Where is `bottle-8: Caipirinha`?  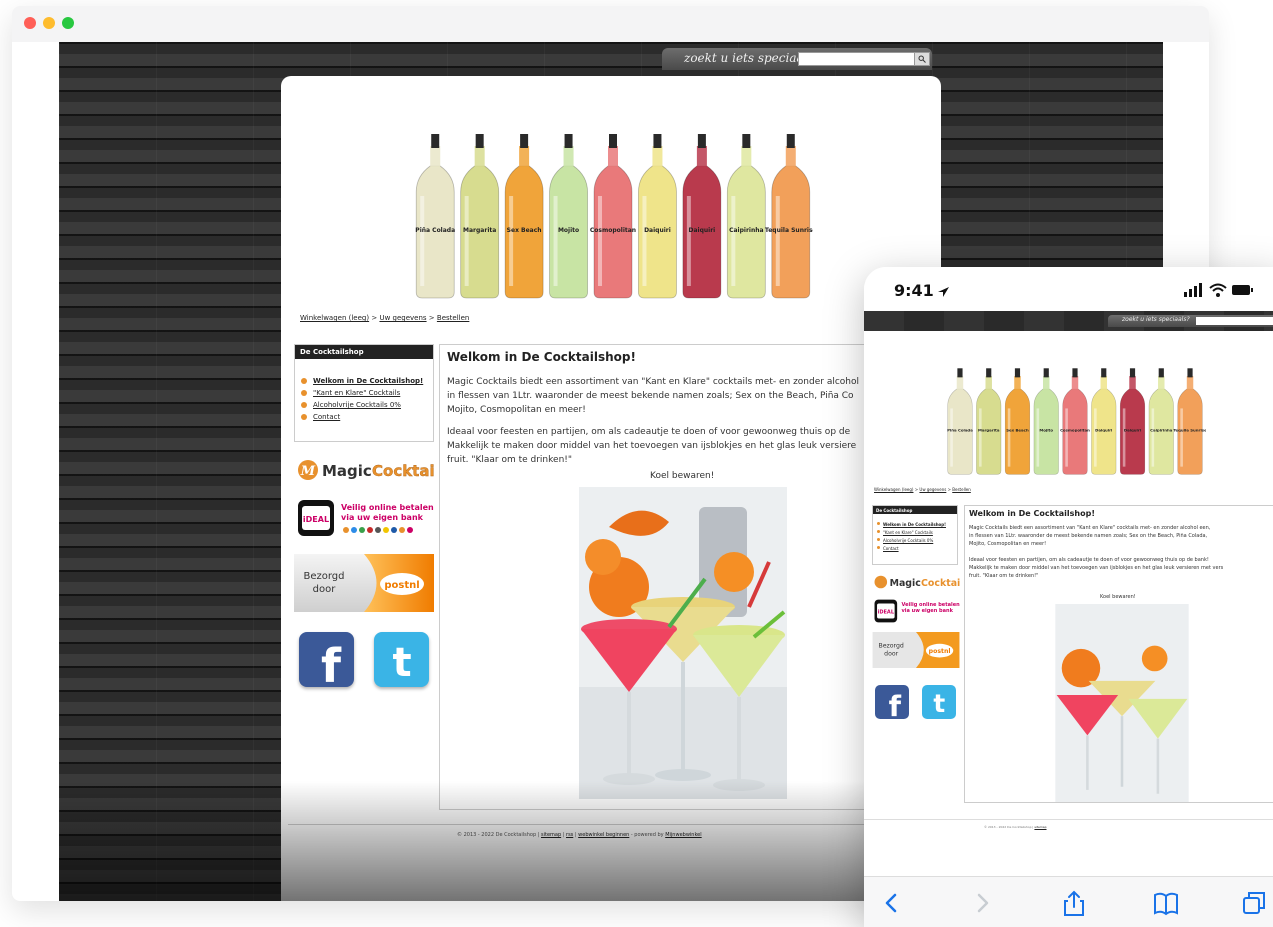 bottle-8: Caipirinha is located at coordinates (746, 216).